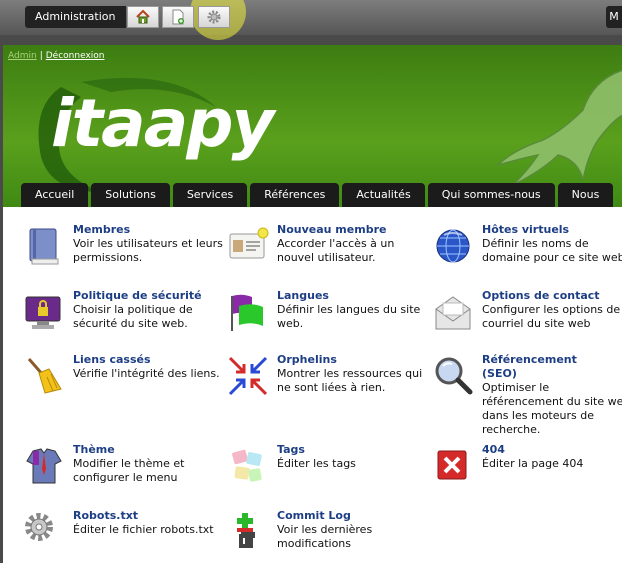 The image size is (622, 563). I want to click on git-icon, so click(246, 530).